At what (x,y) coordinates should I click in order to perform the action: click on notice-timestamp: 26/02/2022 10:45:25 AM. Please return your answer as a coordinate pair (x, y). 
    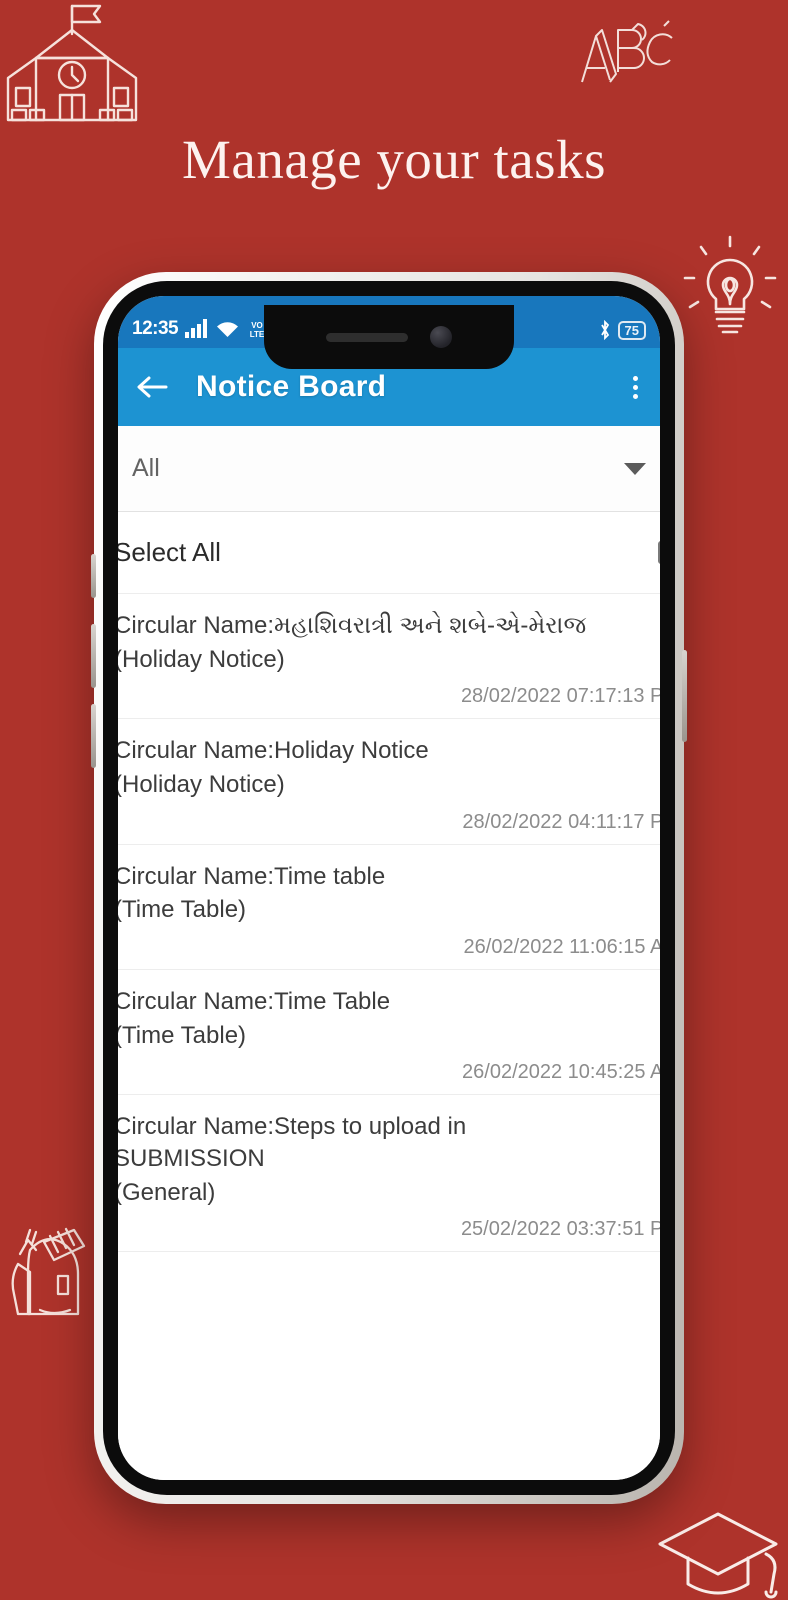
    Looking at the image, I should click on (561, 1072).